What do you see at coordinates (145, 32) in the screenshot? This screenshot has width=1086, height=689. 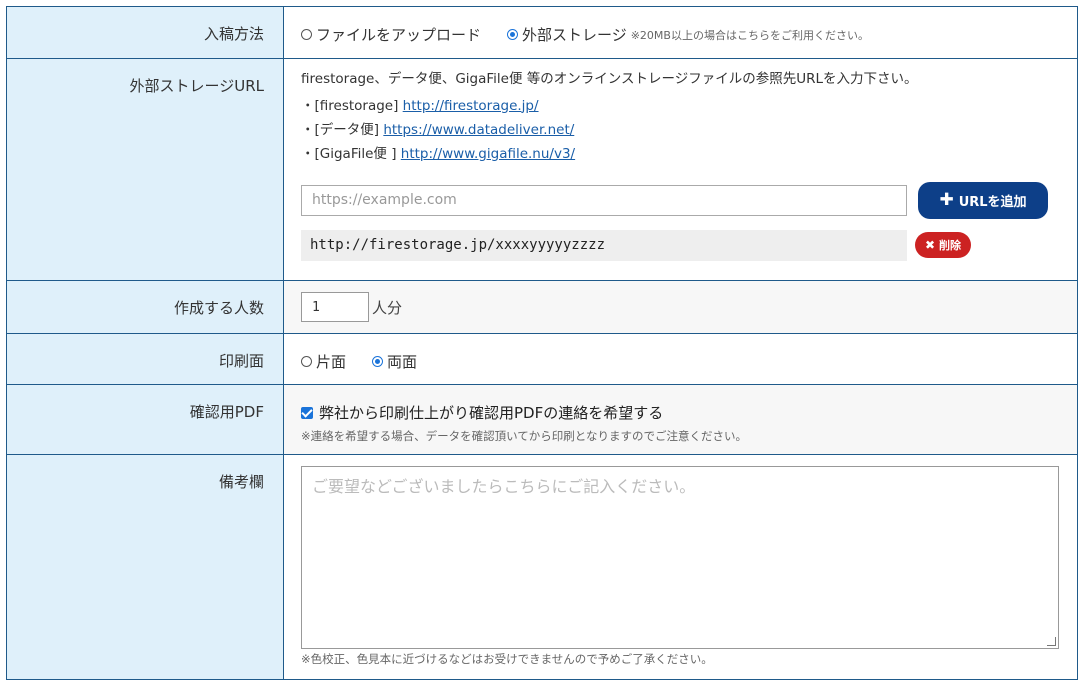 I see `label-cell: 入稿方法` at bounding box center [145, 32].